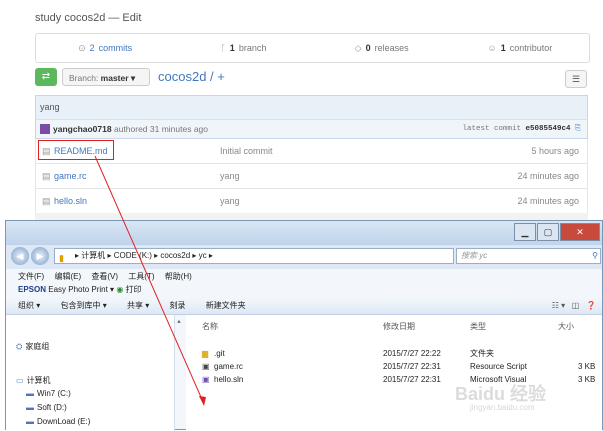  I want to click on arrow-line, so click(149, 280).